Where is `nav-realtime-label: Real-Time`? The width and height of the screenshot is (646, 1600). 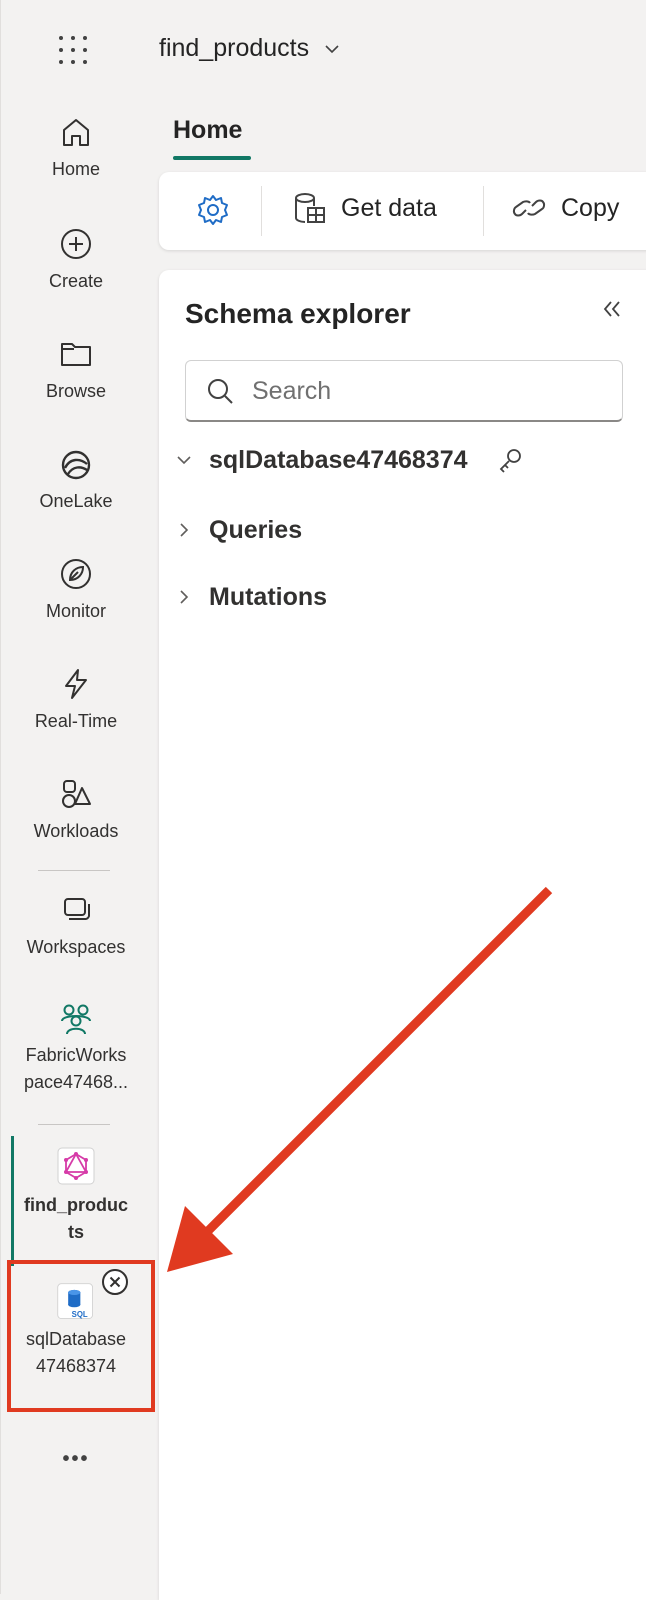
nav-realtime-label: Real-Time is located at coordinates (76, 721).